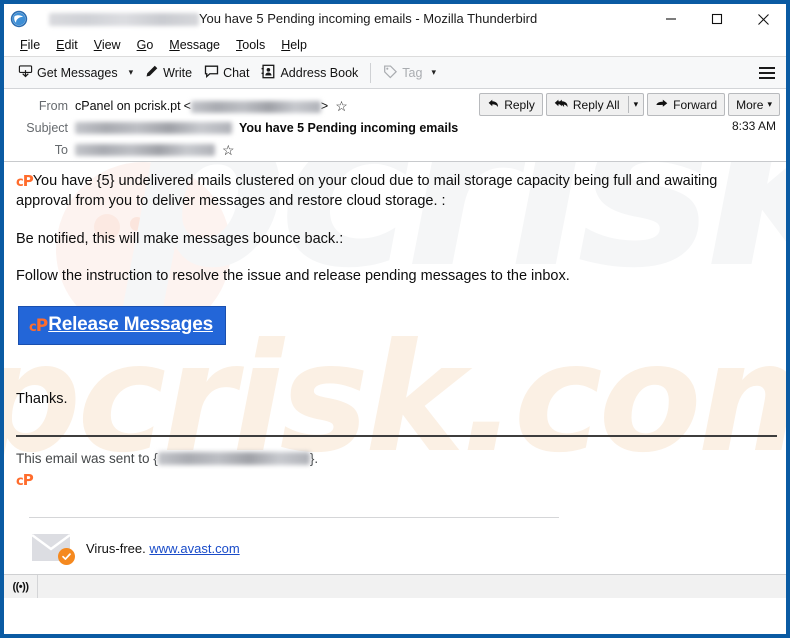 The height and width of the screenshot is (638, 790). Describe the element at coordinates (200, 45) in the screenshot. I see `menu-message-rest: essage` at that location.